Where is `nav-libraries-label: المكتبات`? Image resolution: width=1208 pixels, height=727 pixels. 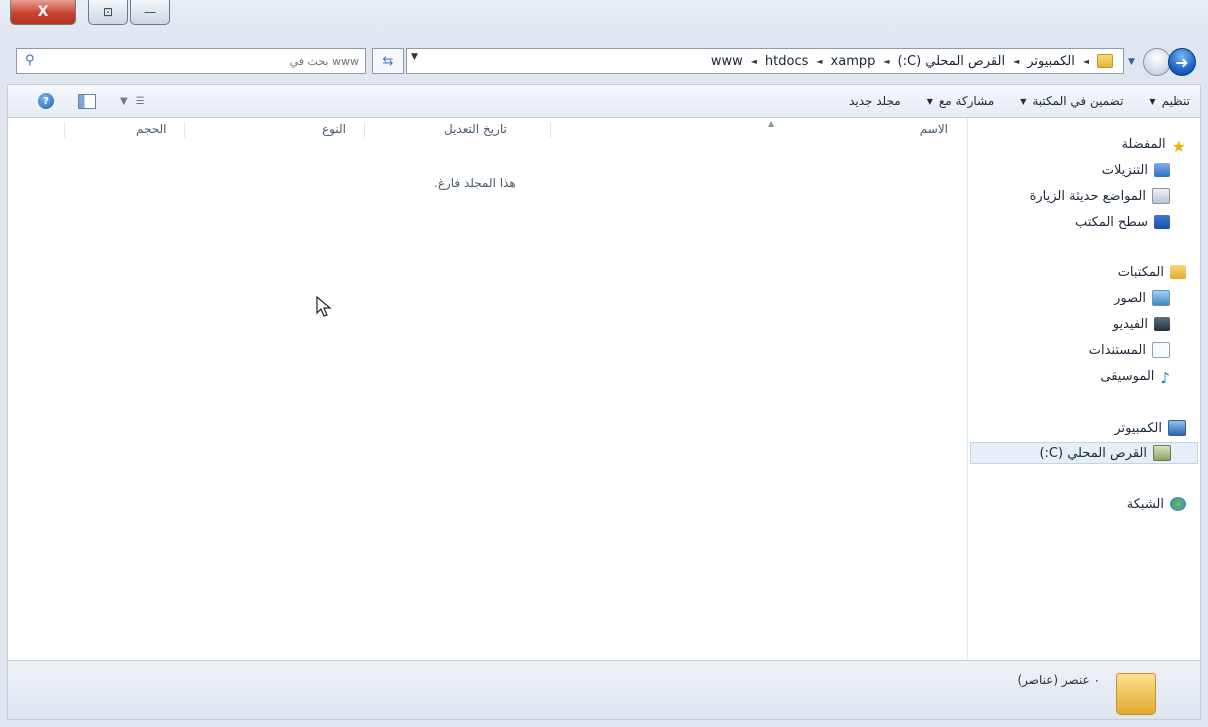 nav-libraries-label: المكتبات is located at coordinates (1140, 272).